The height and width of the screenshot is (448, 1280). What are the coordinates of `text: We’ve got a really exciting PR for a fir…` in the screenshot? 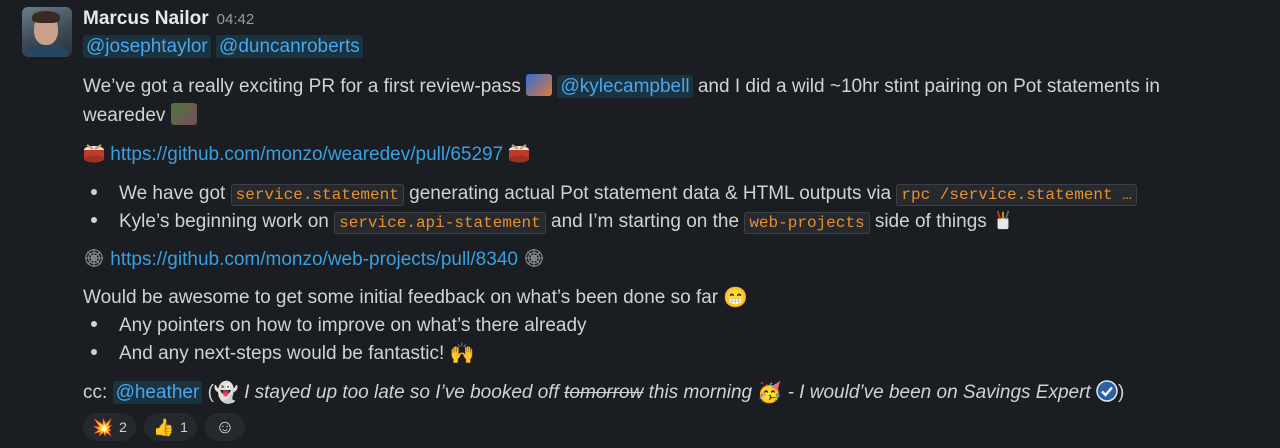 It's located at (302, 86).